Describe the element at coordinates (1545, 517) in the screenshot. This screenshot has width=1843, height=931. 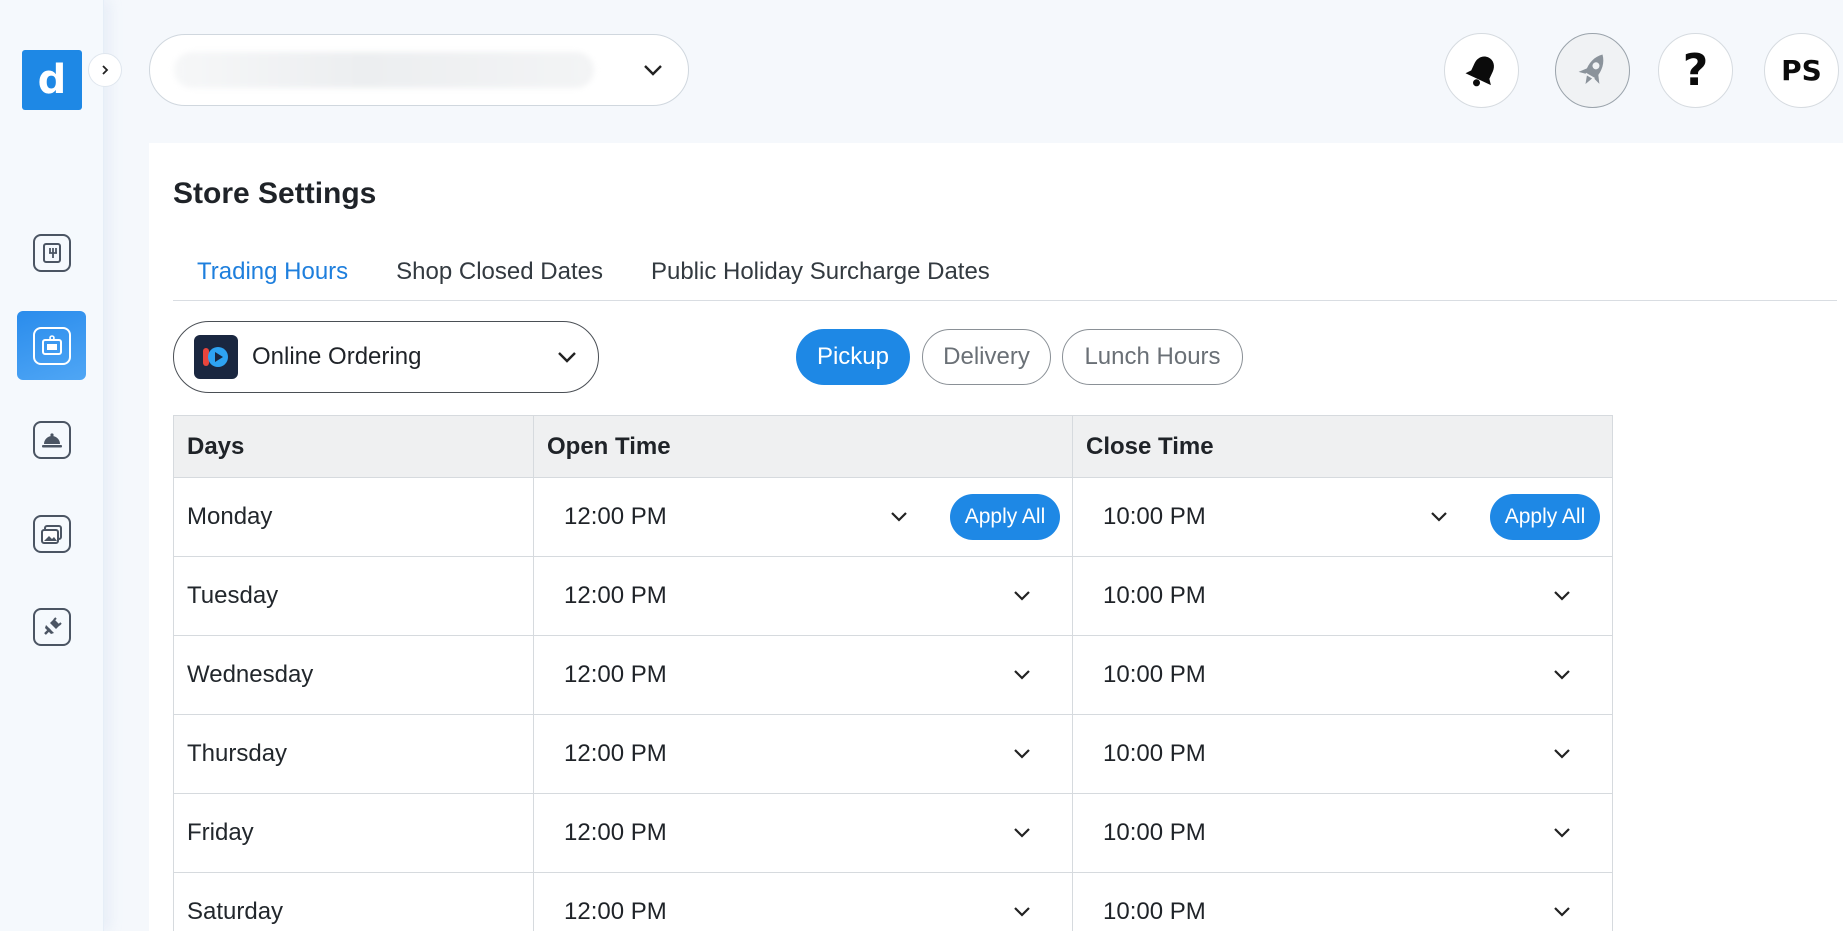
I see `apply-all-close-button: Apply All` at that location.